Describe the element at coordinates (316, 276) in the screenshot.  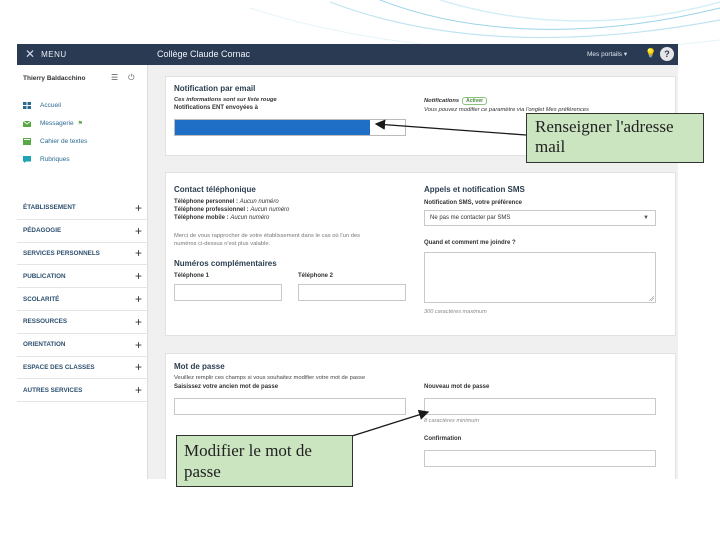
I see `phone2-label: Téléphone 2` at that location.